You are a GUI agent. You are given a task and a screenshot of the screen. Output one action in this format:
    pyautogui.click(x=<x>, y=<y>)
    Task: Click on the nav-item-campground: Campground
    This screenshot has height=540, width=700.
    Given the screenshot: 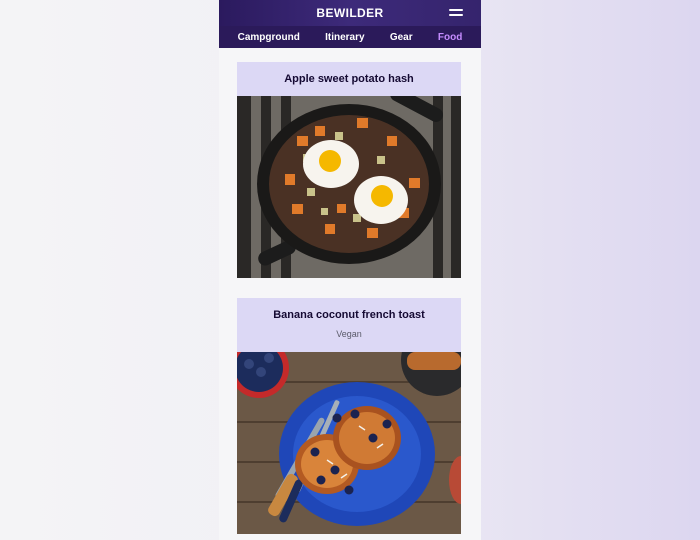 What is the action you would take?
    pyautogui.click(x=269, y=37)
    